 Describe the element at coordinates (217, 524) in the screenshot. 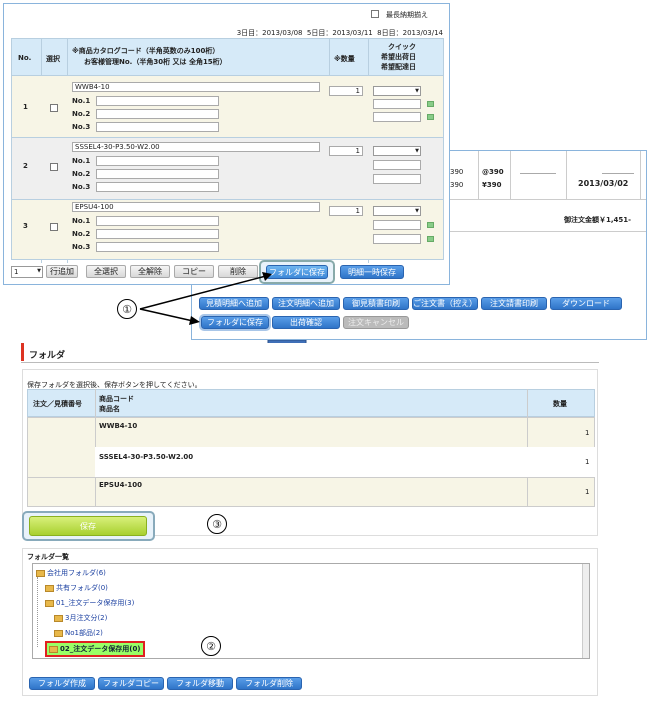

I see `annotation-3: ③` at that location.